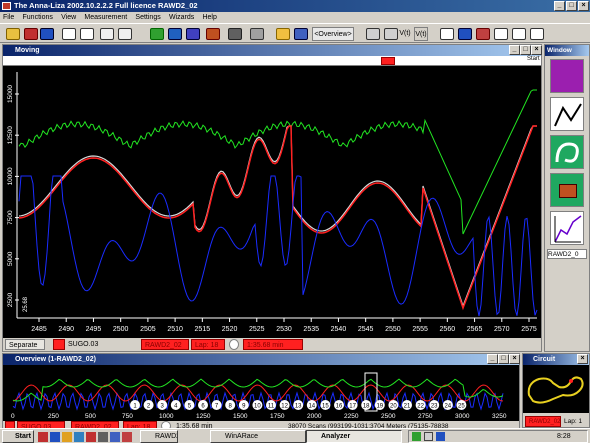 Image resolution: width=590 pixels, height=443 pixels. Describe the element at coordinates (301, 34) in the screenshot. I see `link-icon` at that location.